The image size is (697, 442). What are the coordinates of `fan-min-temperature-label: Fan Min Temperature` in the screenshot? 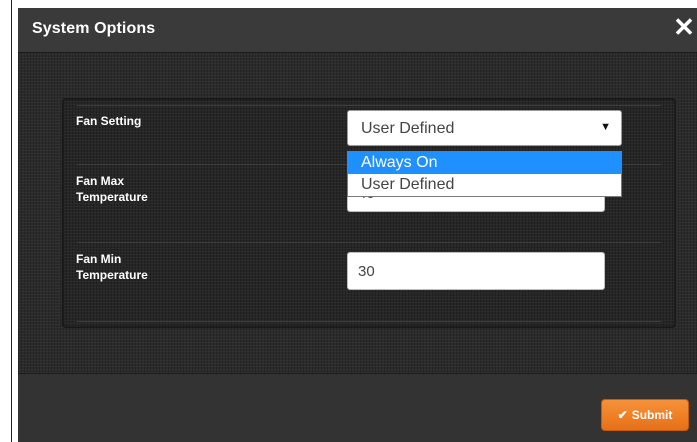 It's located at (112, 267).